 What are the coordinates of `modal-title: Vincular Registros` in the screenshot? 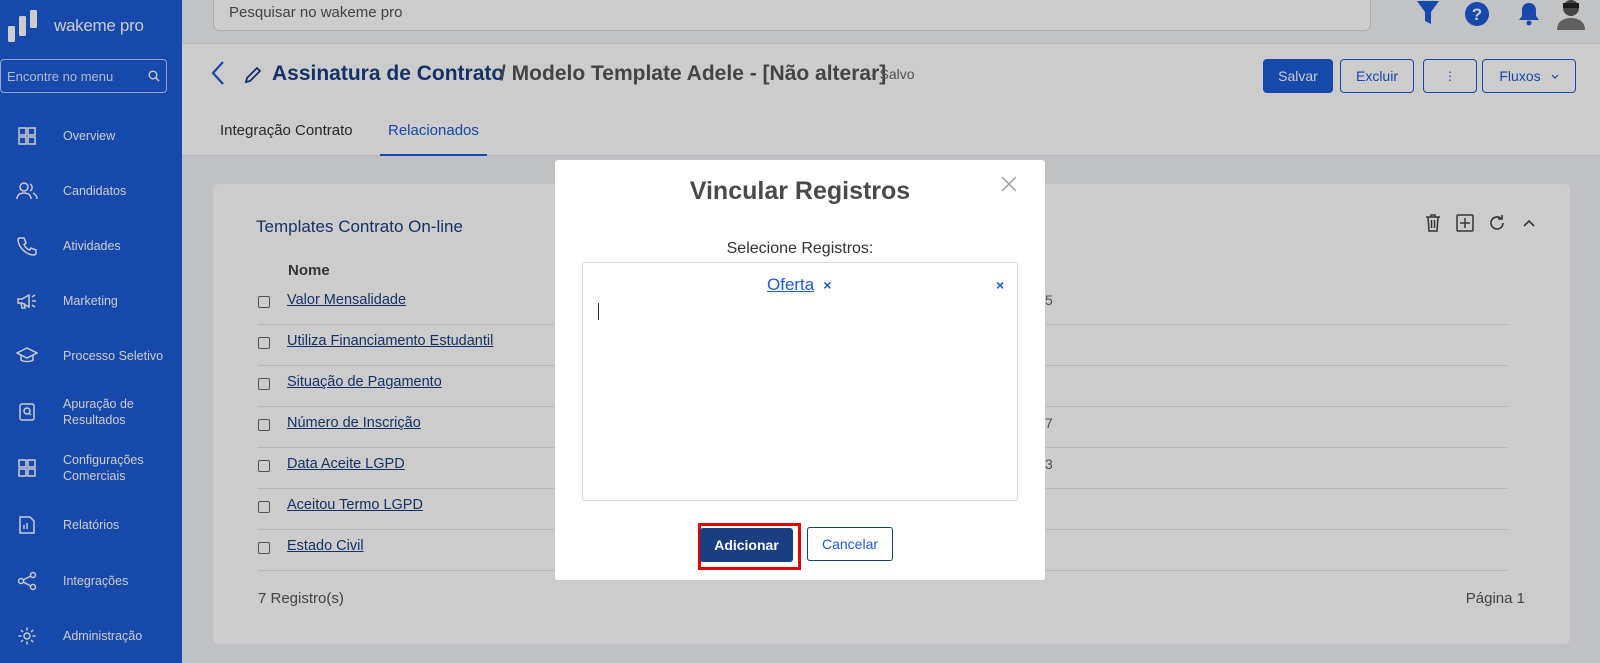 It's located at (800, 191).